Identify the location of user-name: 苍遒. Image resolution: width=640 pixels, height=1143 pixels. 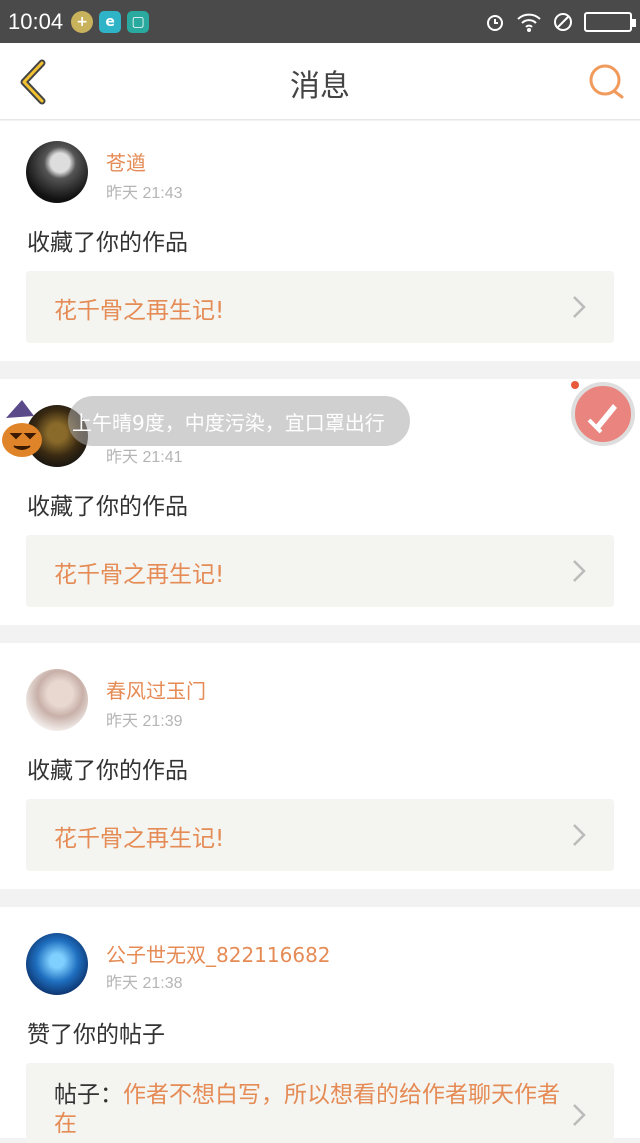
(126, 161).